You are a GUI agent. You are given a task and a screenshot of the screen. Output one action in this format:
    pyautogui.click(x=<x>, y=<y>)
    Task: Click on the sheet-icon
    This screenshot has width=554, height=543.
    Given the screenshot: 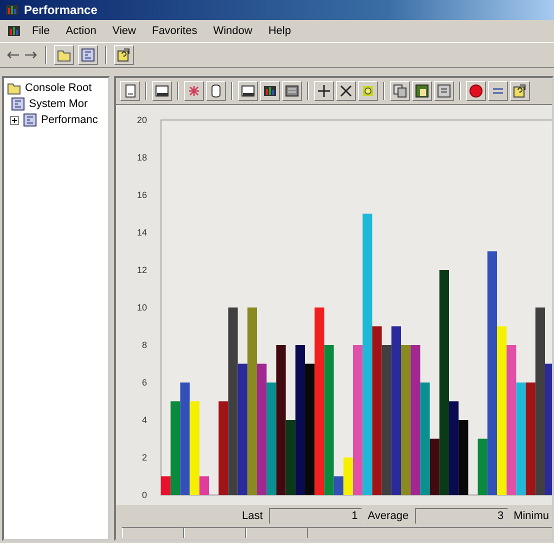 What is the action you would take?
    pyautogui.click(x=444, y=91)
    